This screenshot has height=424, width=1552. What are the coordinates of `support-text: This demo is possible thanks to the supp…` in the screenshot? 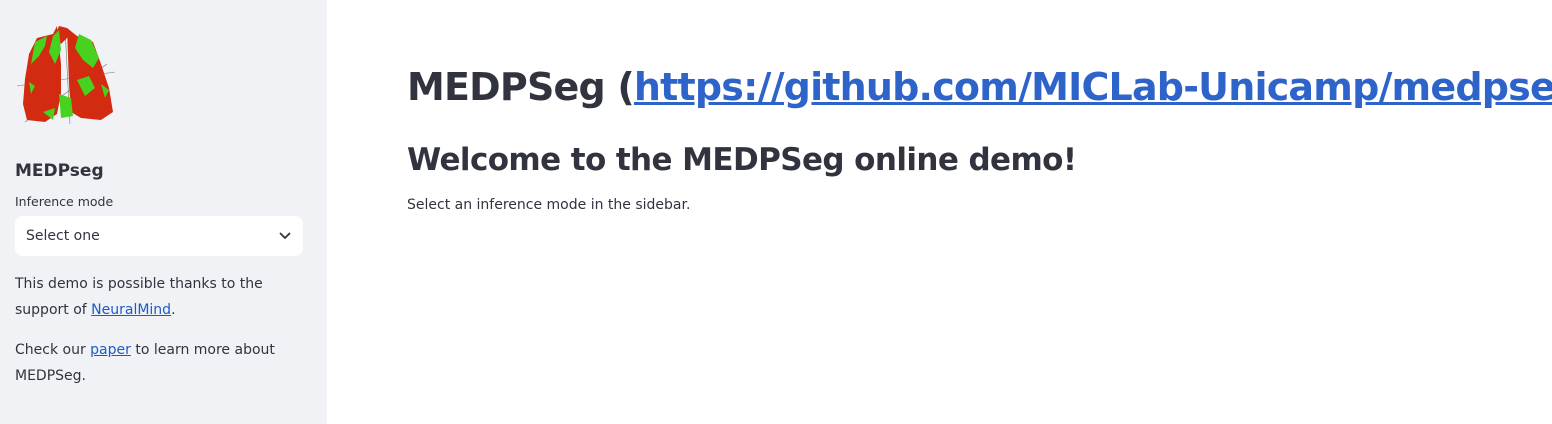 It's located at (159, 297).